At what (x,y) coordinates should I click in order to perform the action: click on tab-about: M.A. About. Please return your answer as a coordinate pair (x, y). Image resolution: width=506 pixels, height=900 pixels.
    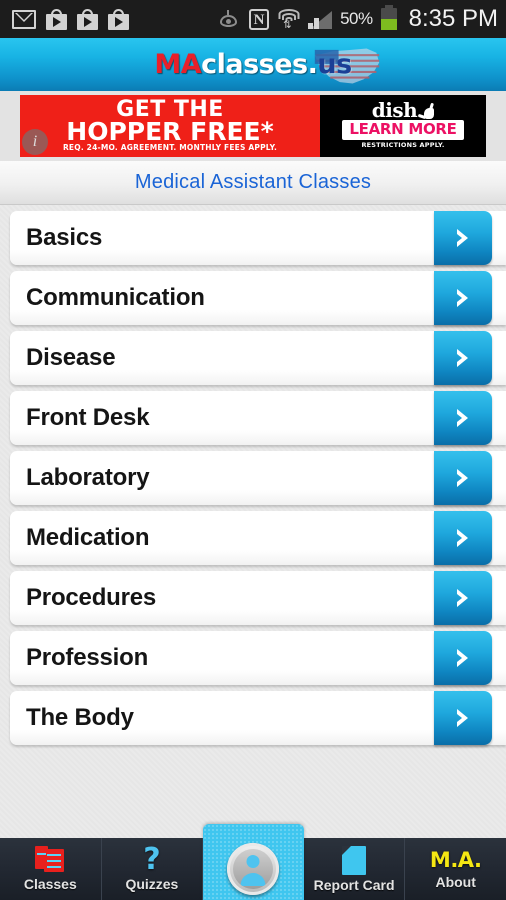
    Looking at the image, I should click on (455, 869).